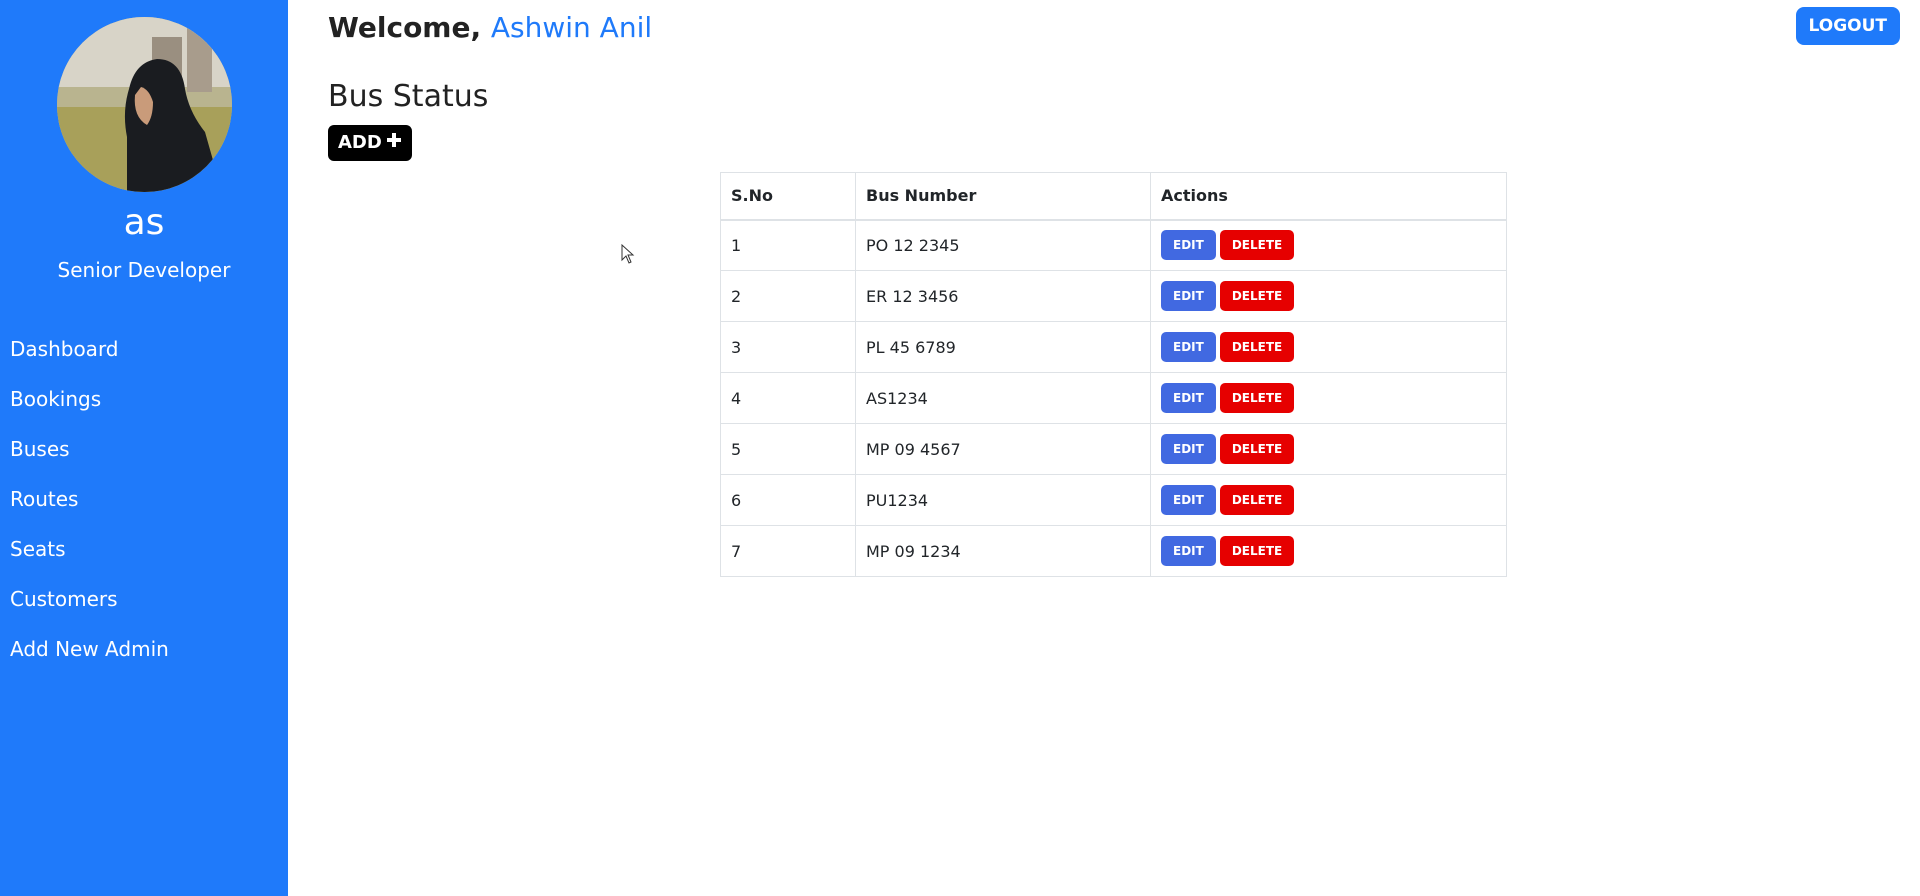 The width and height of the screenshot is (1920, 896). Describe the element at coordinates (144, 355) in the screenshot. I see `sidebar-item-dashboard: Dashboard` at that location.